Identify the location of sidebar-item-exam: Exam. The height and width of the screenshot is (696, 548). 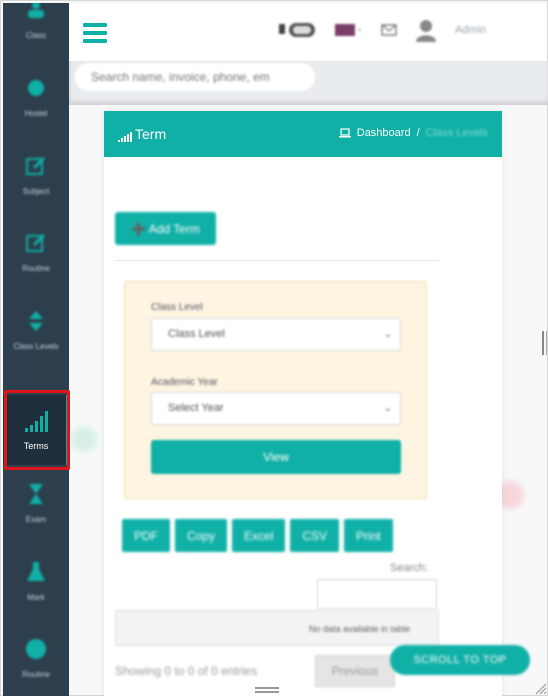
(36, 516).